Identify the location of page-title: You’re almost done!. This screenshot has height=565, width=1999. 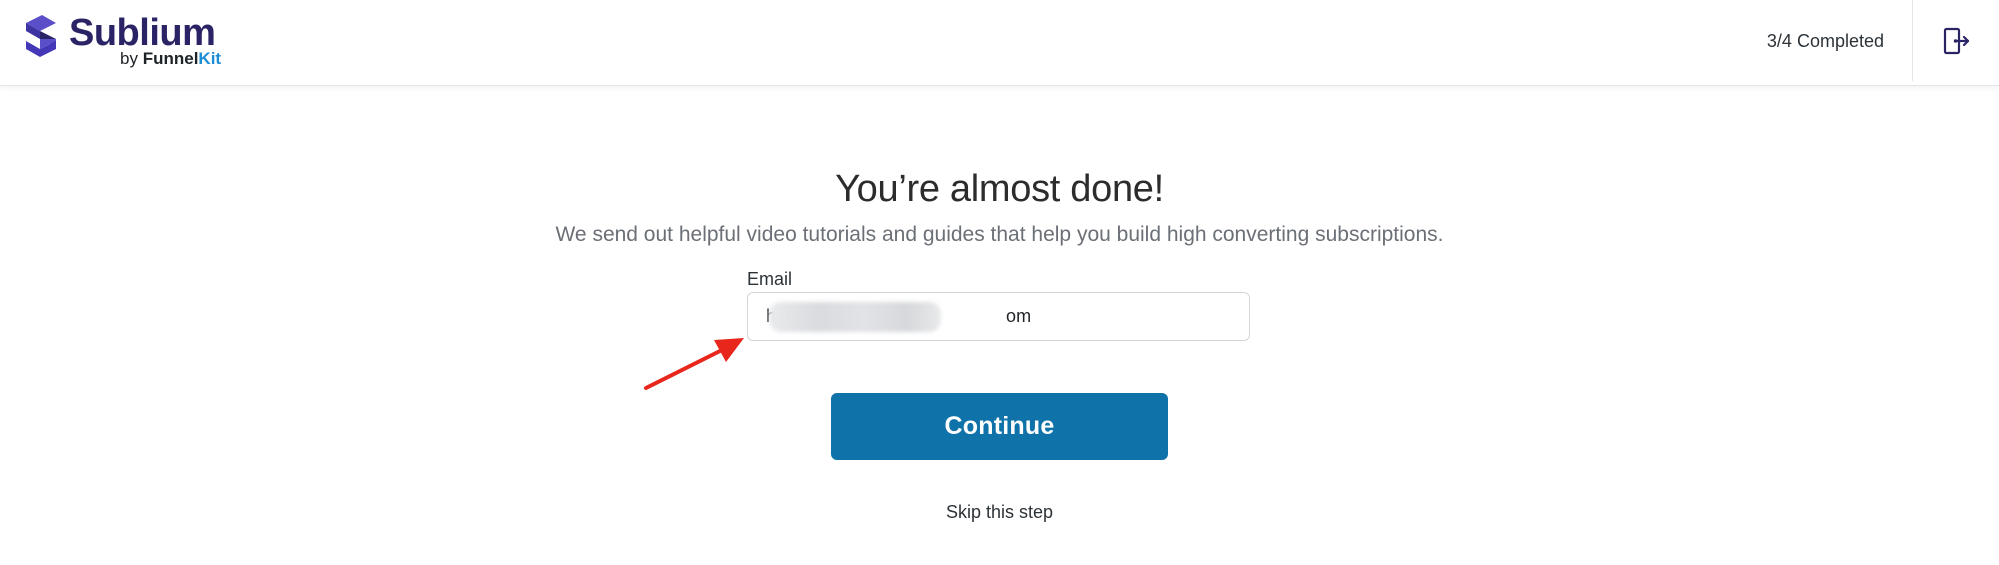
(999, 189).